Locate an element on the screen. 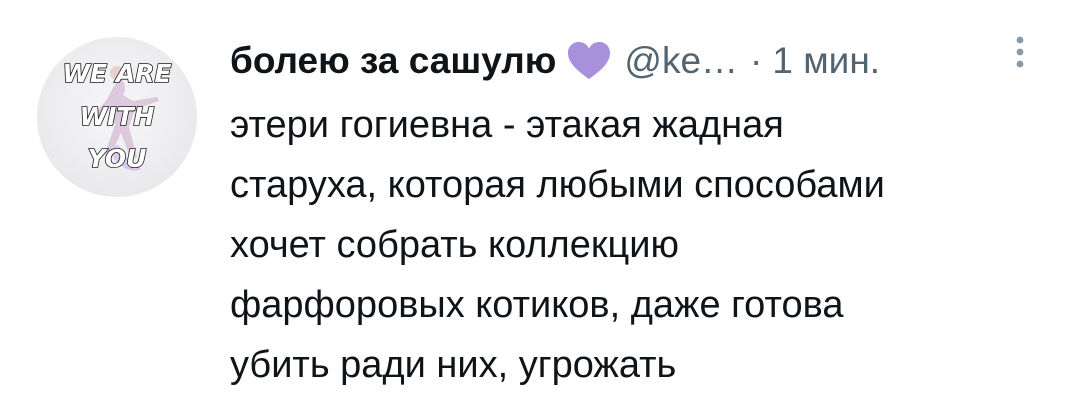 The image size is (1080, 416). tweet-text-line: фарфоровых котиков, даже готова is located at coordinates (537, 305).